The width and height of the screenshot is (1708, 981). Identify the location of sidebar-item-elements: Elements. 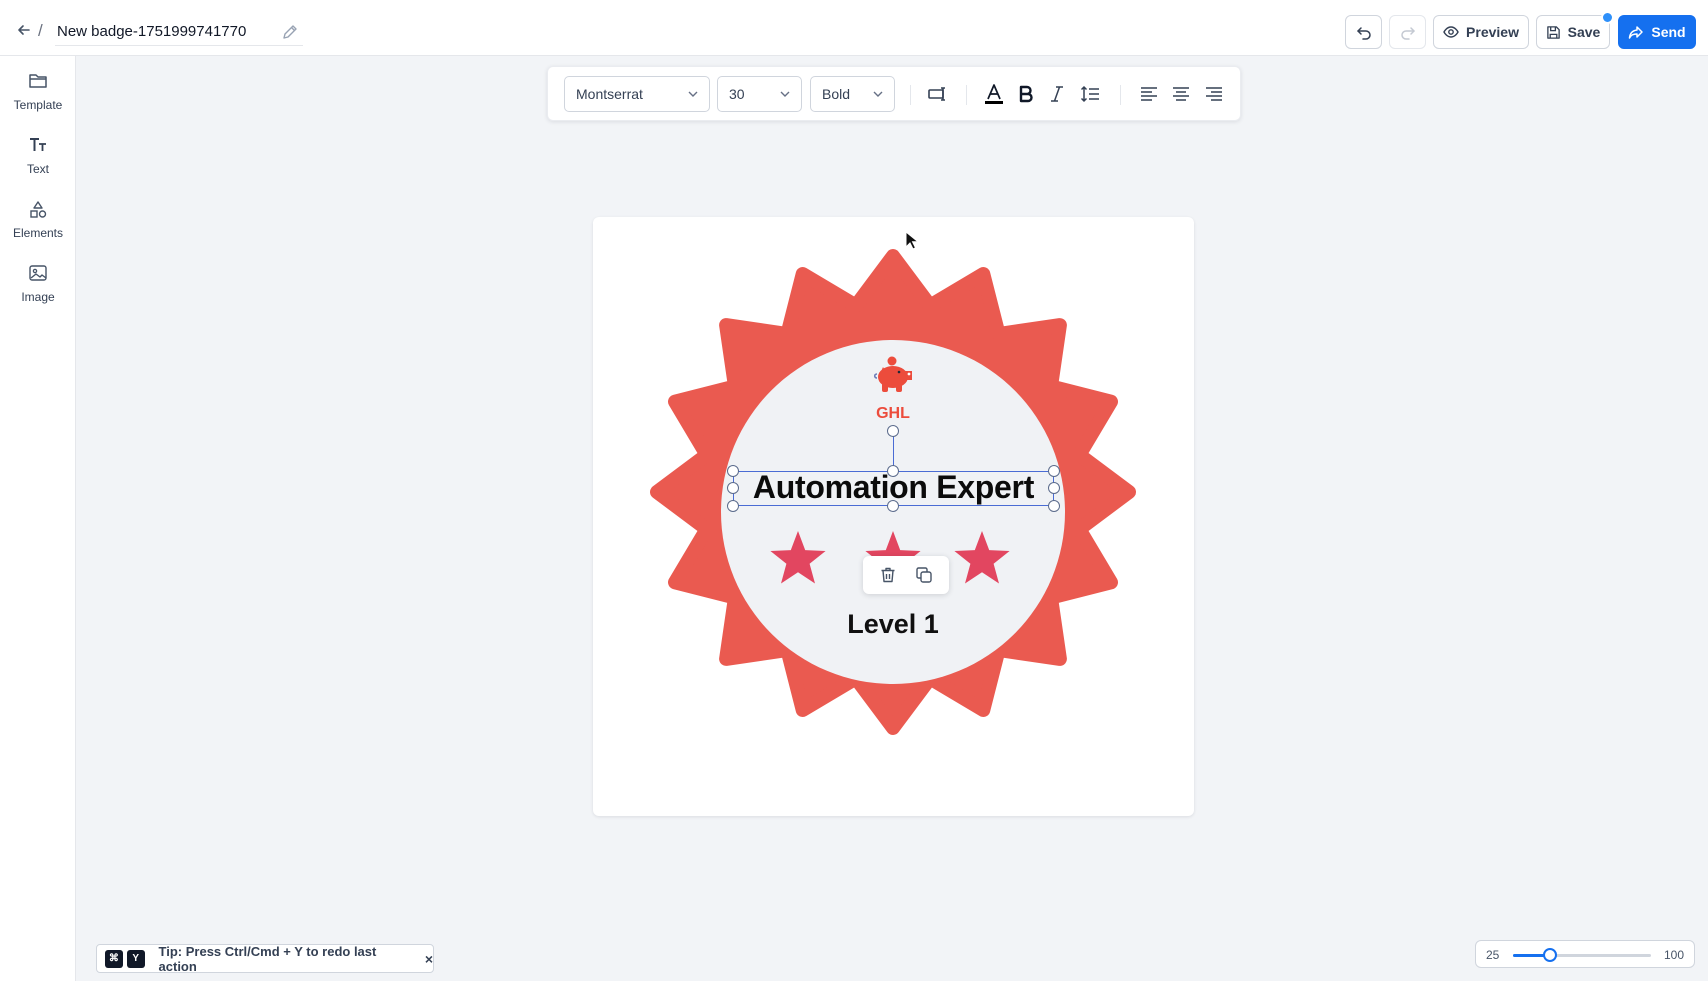
(38, 220).